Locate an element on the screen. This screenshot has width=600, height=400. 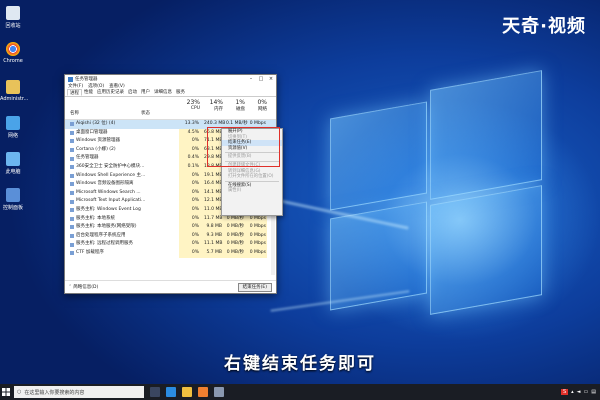
process-name: 服务主机: 远程过程调用服务 is located at coordinates (101, 244).